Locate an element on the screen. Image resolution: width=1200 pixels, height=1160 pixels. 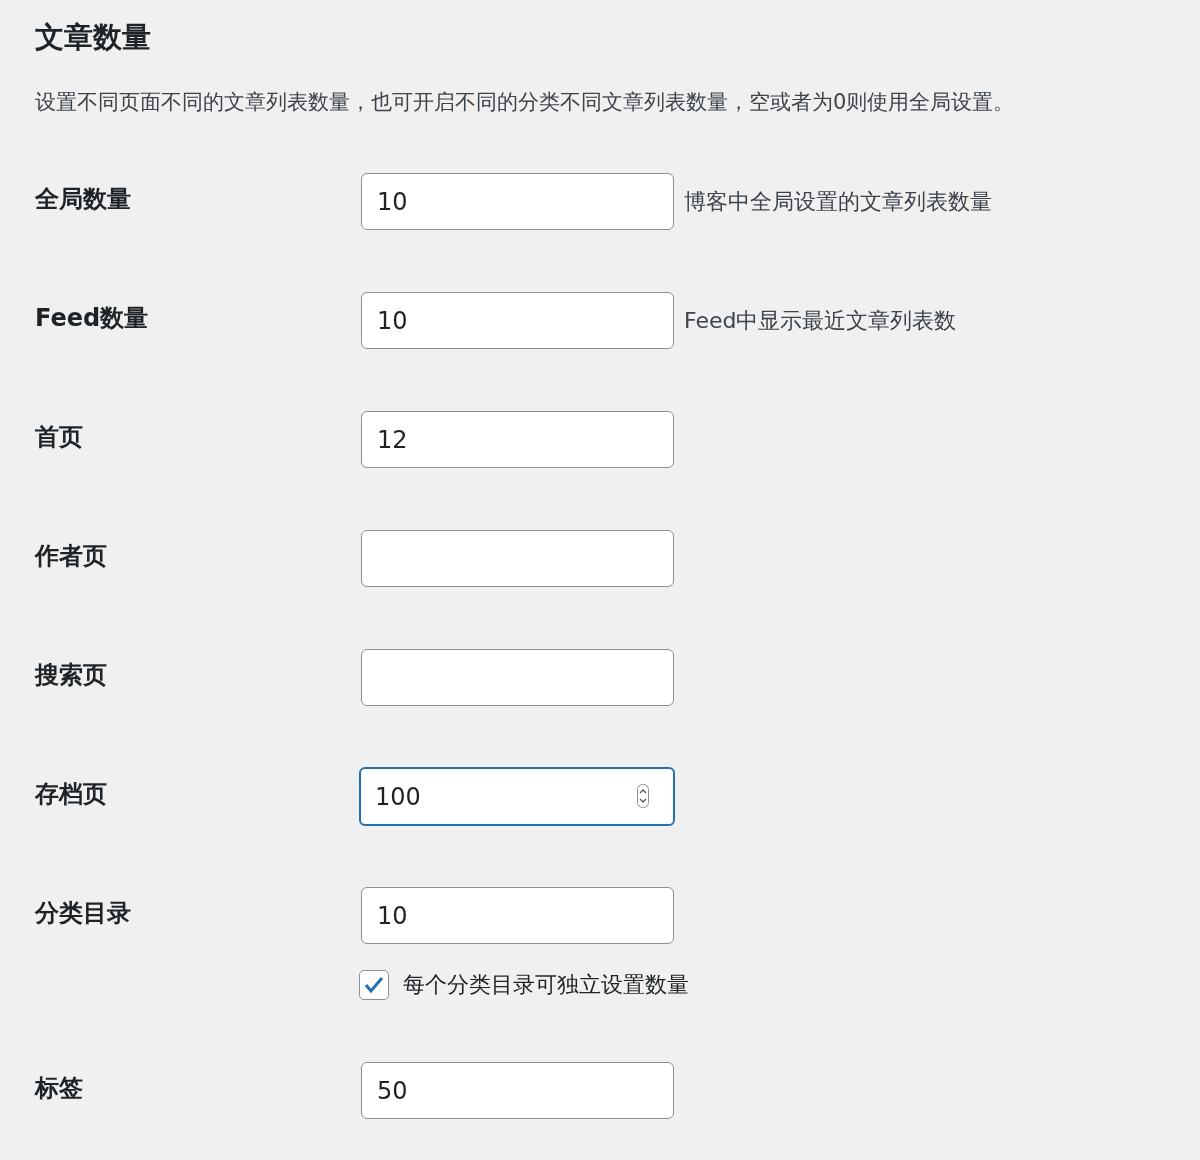
section-description: 设置不同页面不同的文章列表数量，也可开启不同的分类不同文章列表数量，空或者为0则使用全局设置。 is located at coordinates (525, 102).